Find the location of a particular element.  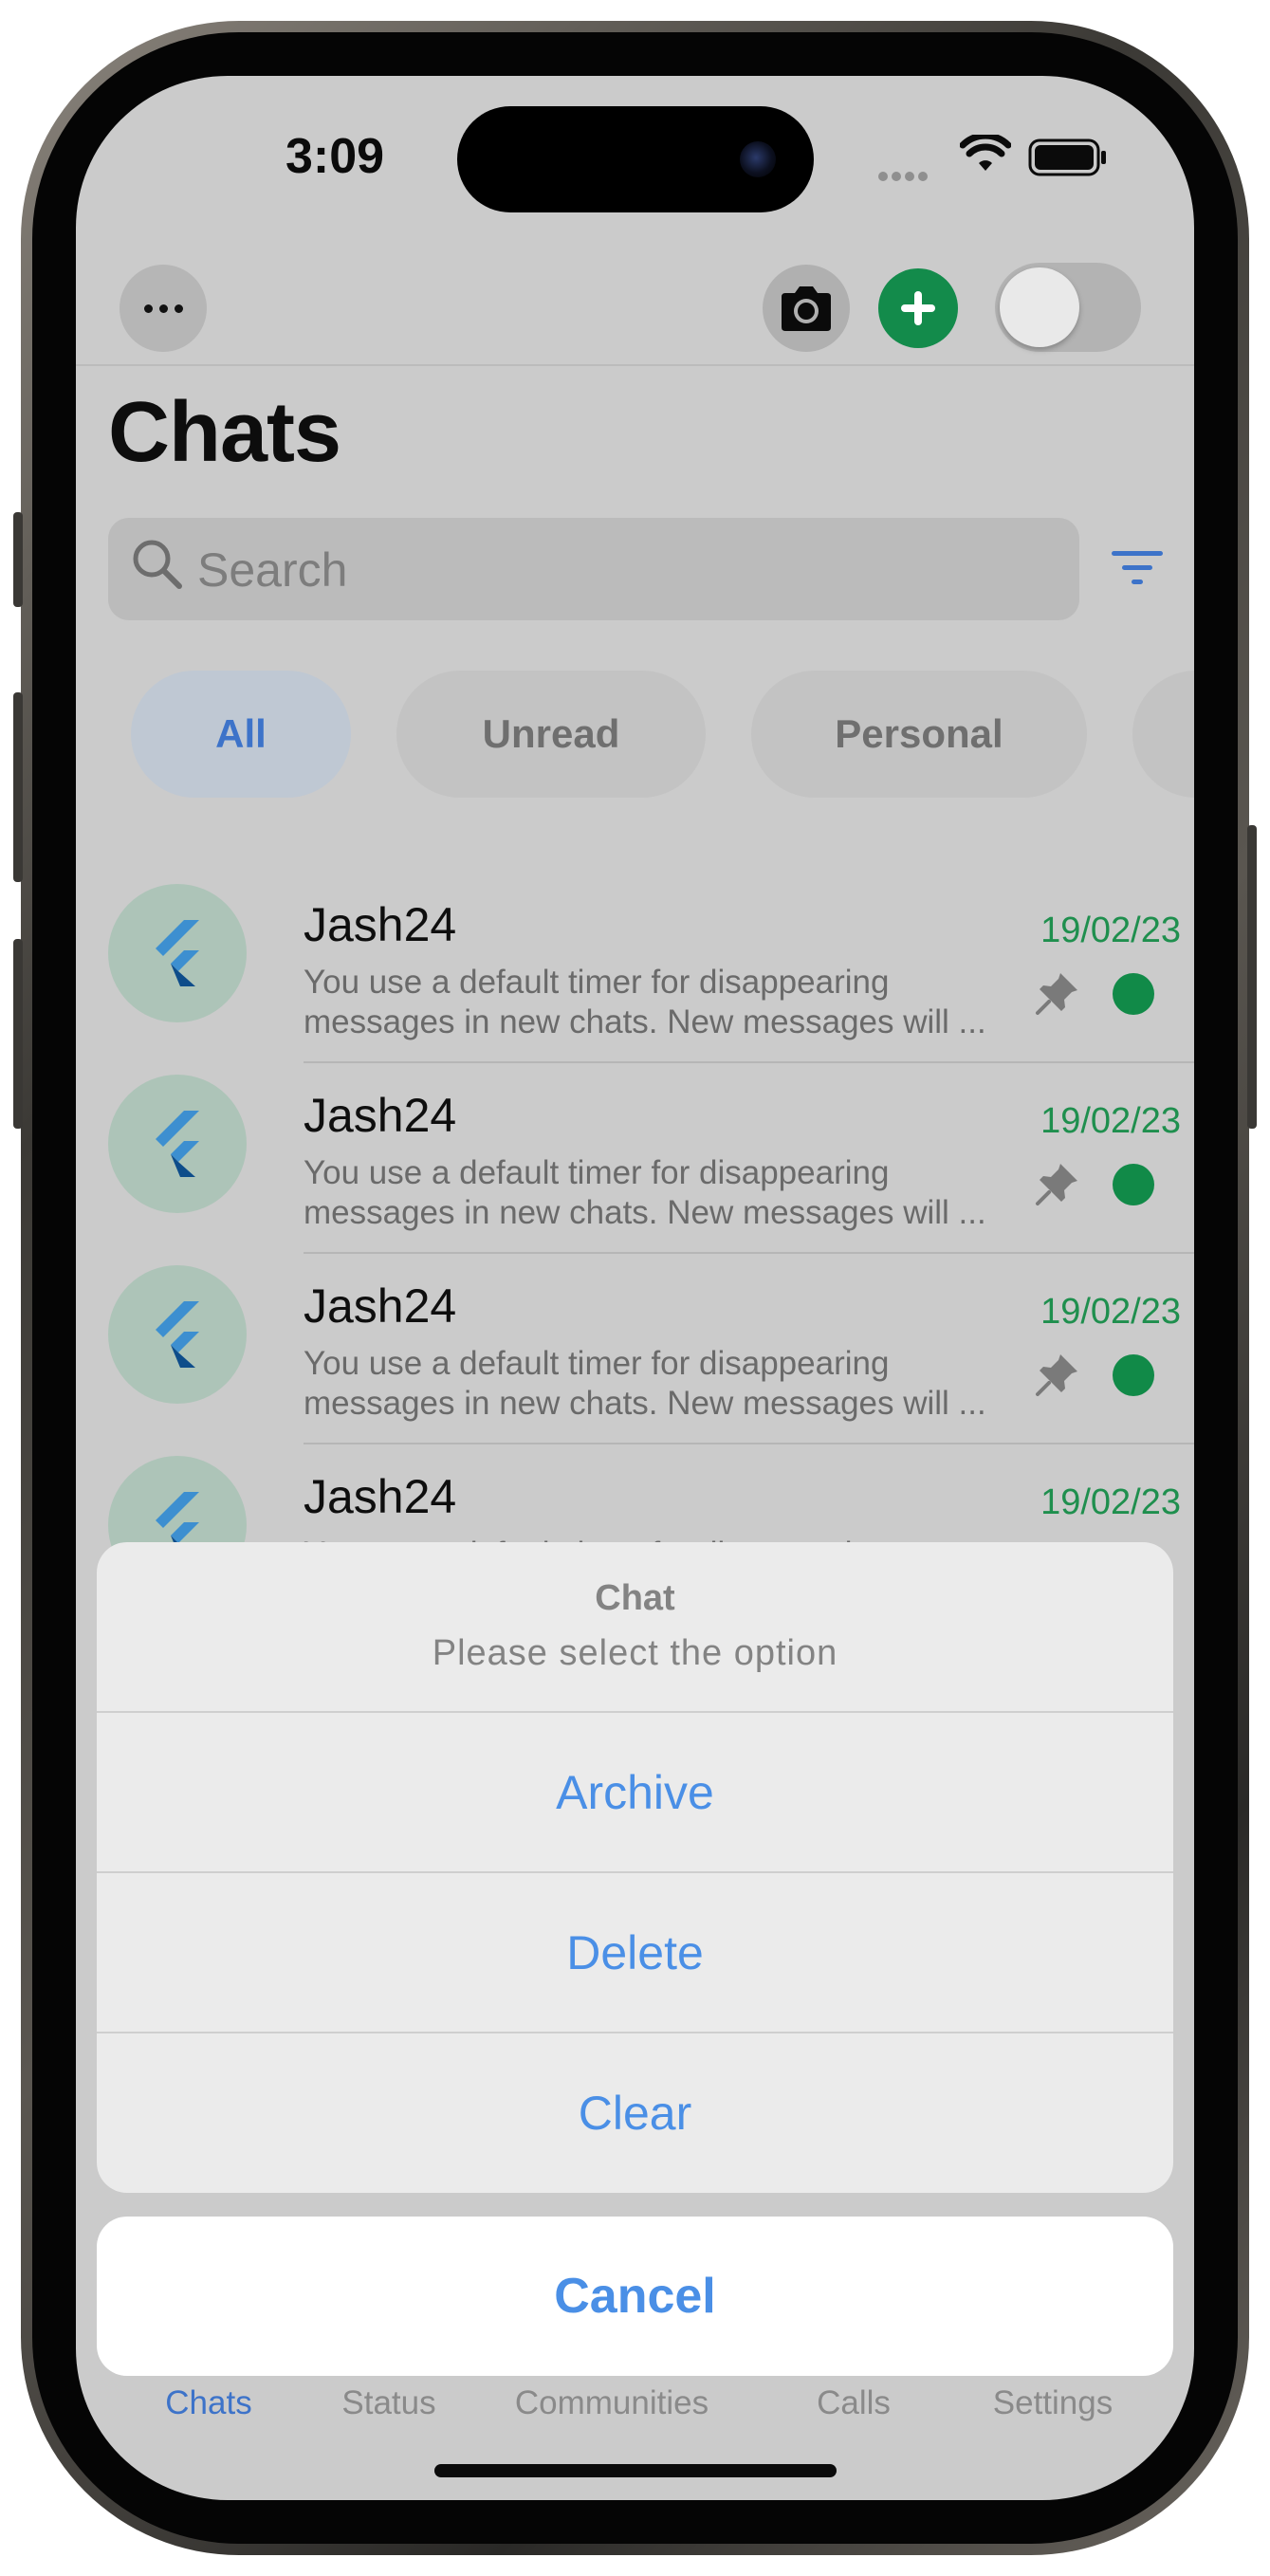

delete-button: Delete is located at coordinates (635, 1953).